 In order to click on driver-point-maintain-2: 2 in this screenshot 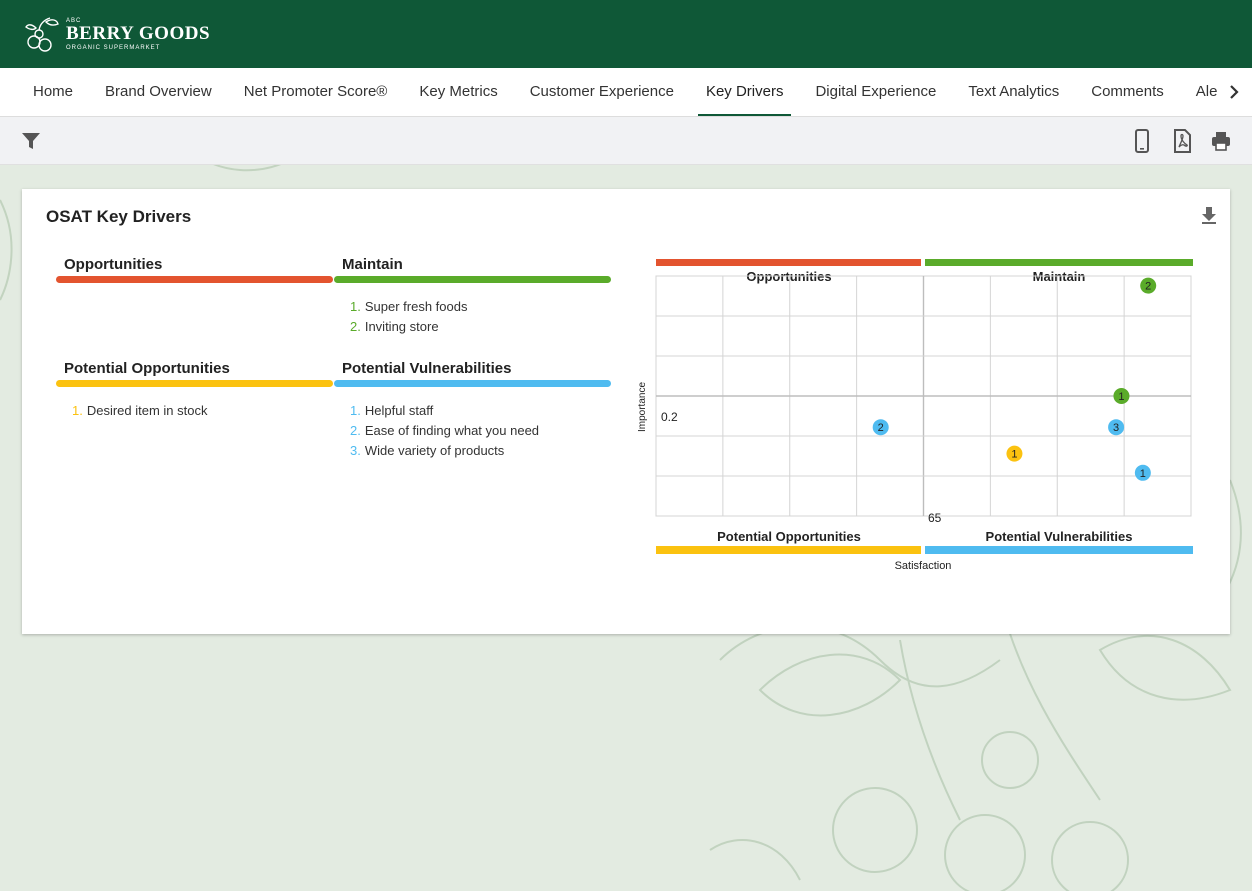, I will do `click(1148, 285)`.